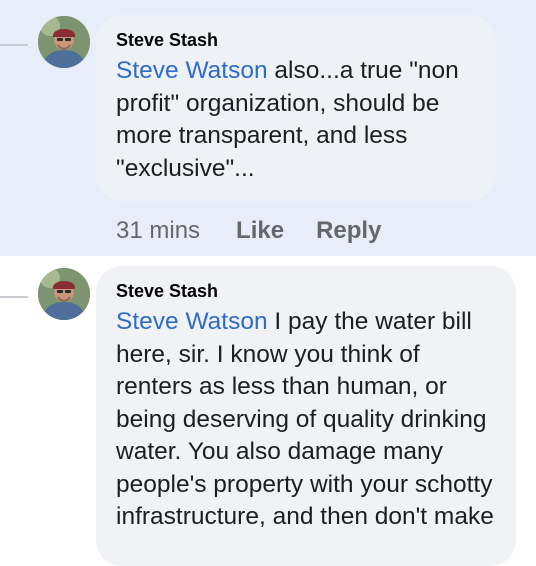 The height and width of the screenshot is (566, 536). Describe the element at coordinates (158, 231) in the screenshot. I see `comment-timestamp: 31 mins` at that location.